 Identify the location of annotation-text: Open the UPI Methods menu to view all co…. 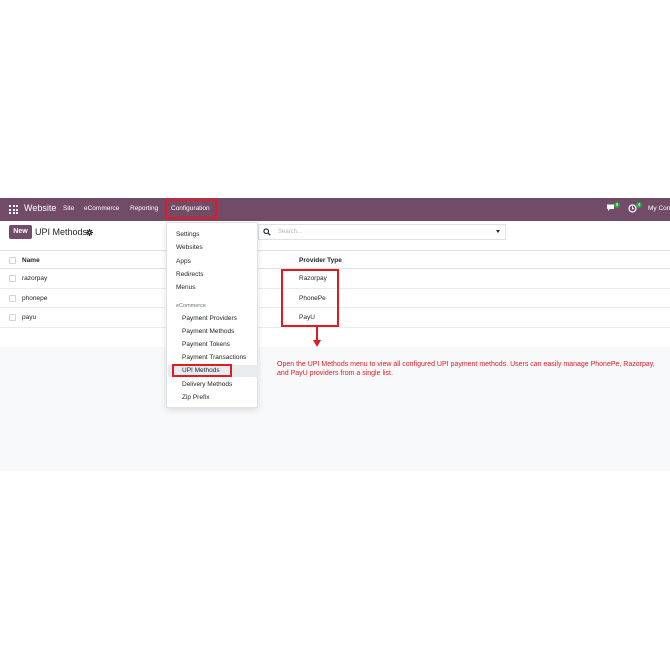
(466, 369).